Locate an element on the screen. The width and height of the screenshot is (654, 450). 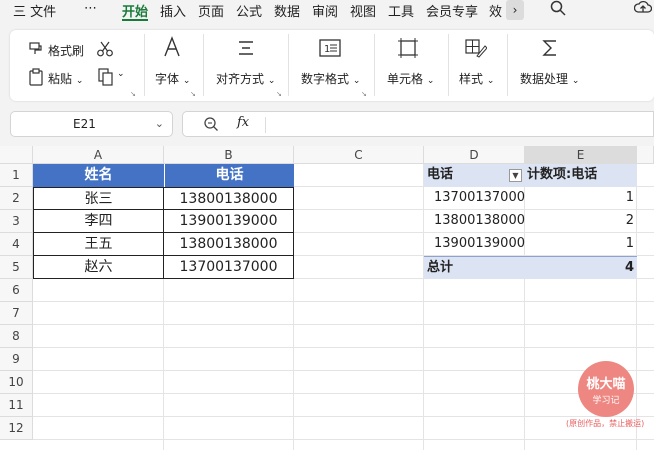
row-header-3: 3 is located at coordinates (16, 221).